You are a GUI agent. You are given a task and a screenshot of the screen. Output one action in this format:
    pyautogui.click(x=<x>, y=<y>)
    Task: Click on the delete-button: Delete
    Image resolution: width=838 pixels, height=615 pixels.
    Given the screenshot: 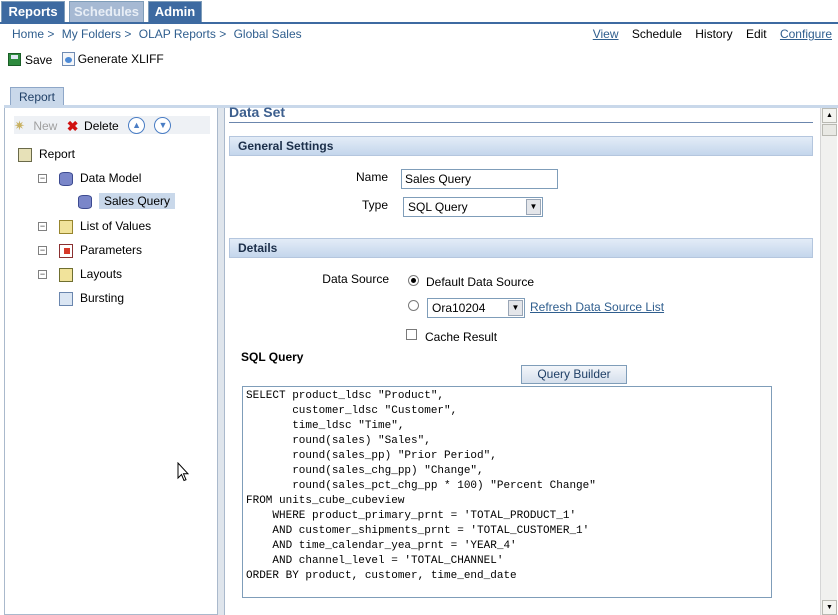 What is the action you would take?
    pyautogui.click(x=101, y=126)
    